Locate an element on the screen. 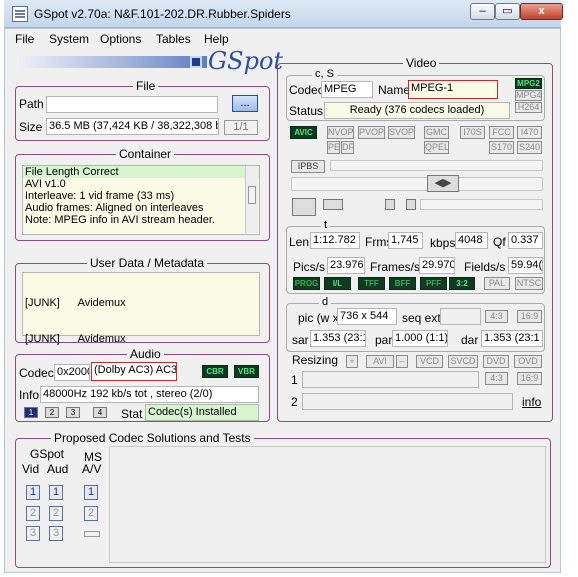 Image resolution: width=578 pixels, height=577 pixels. container-line: Audio frames: Aligned on interleaves is located at coordinates (114, 208).